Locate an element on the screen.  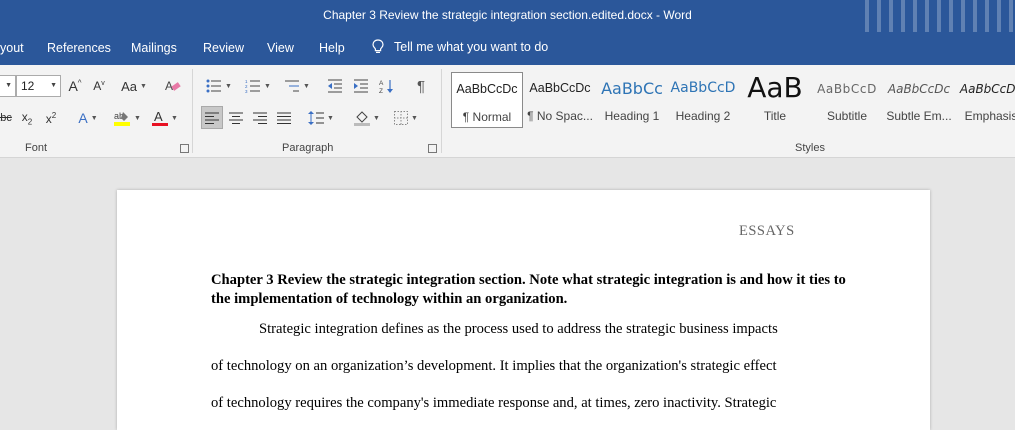
increase-indent-button is located at coordinates (361, 86).